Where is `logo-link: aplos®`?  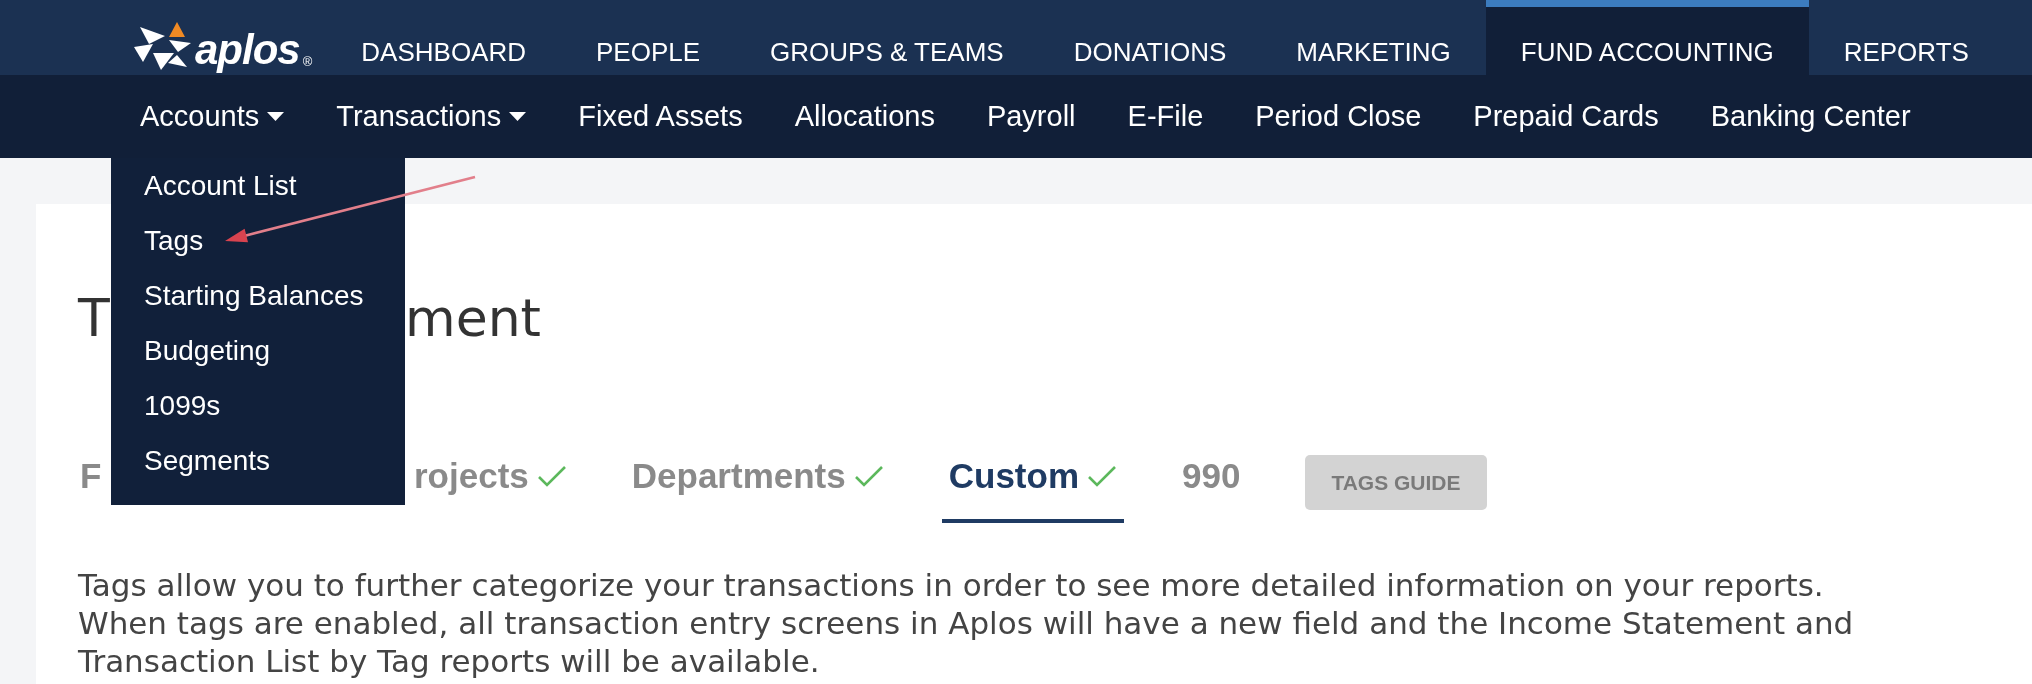
logo-link: aplos® is located at coordinates (223, 37).